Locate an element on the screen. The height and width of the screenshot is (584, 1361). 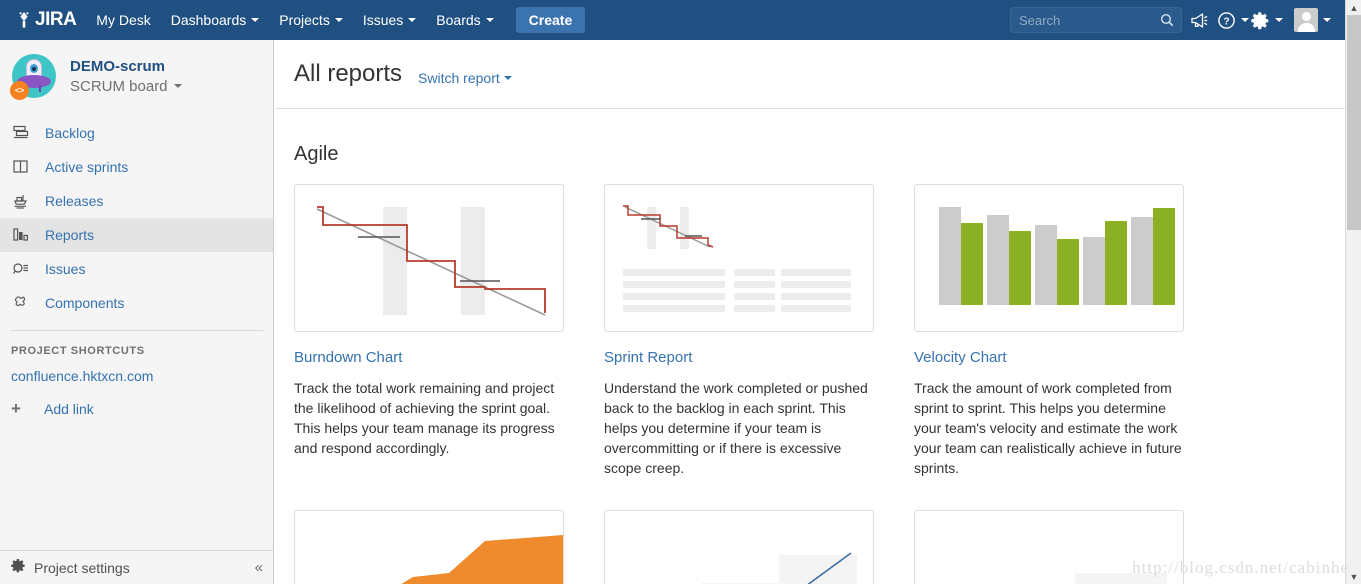
jira-logo: JIRA is located at coordinates (45, 20).